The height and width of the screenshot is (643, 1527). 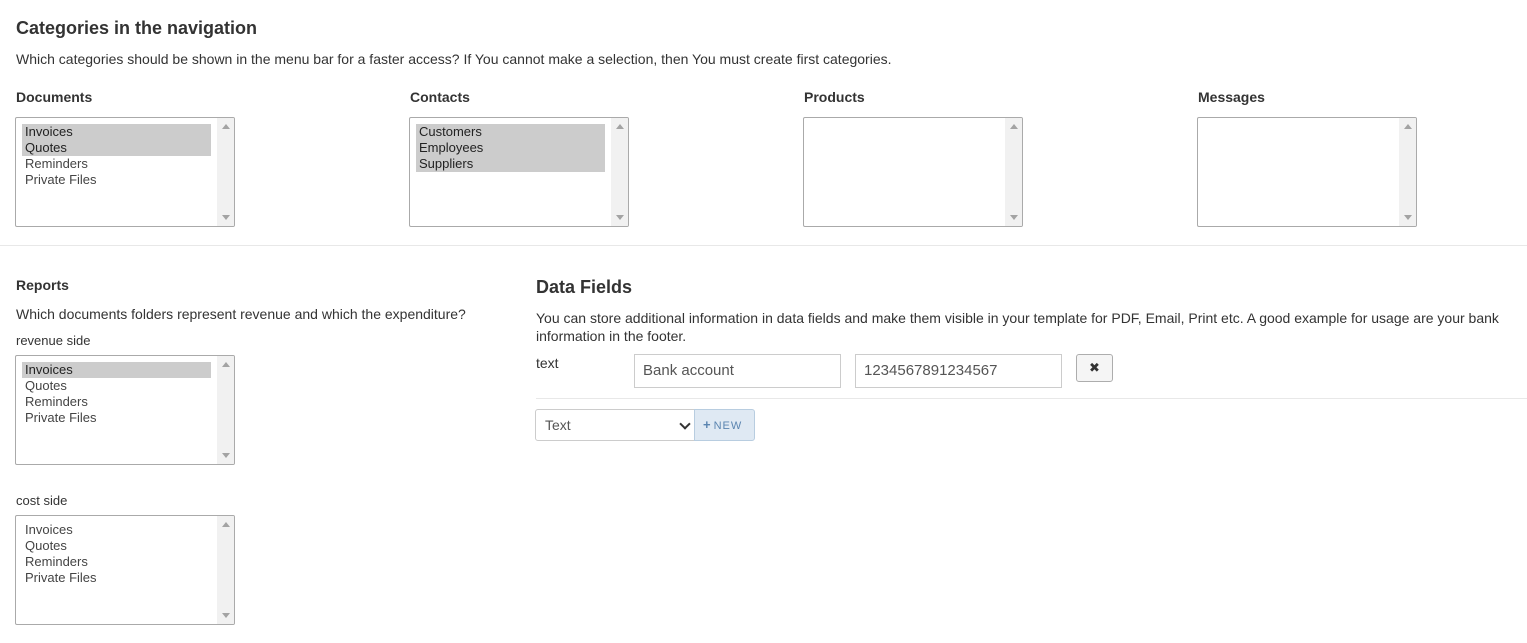 I want to click on messages-label: Messages, so click(x=1231, y=97).